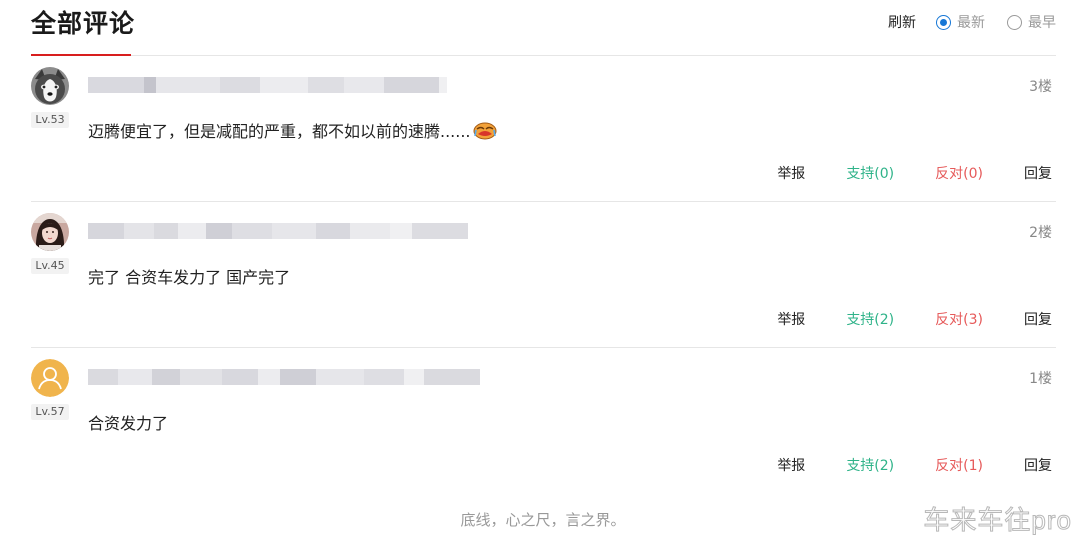 The image size is (1086, 545). I want to click on refresh-button: 刷新, so click(902, 22).